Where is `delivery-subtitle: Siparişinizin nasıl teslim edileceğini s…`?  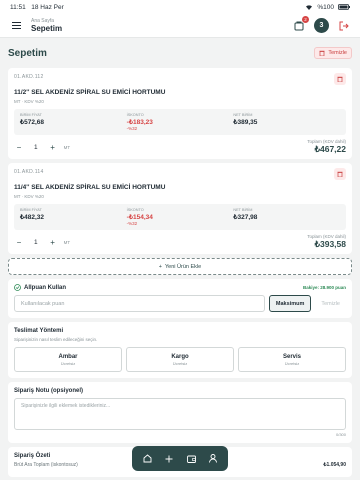 delivery-subtitle: Siparişinizin nasıl teslim edileceğini s… is located at coordinates (56, 339).